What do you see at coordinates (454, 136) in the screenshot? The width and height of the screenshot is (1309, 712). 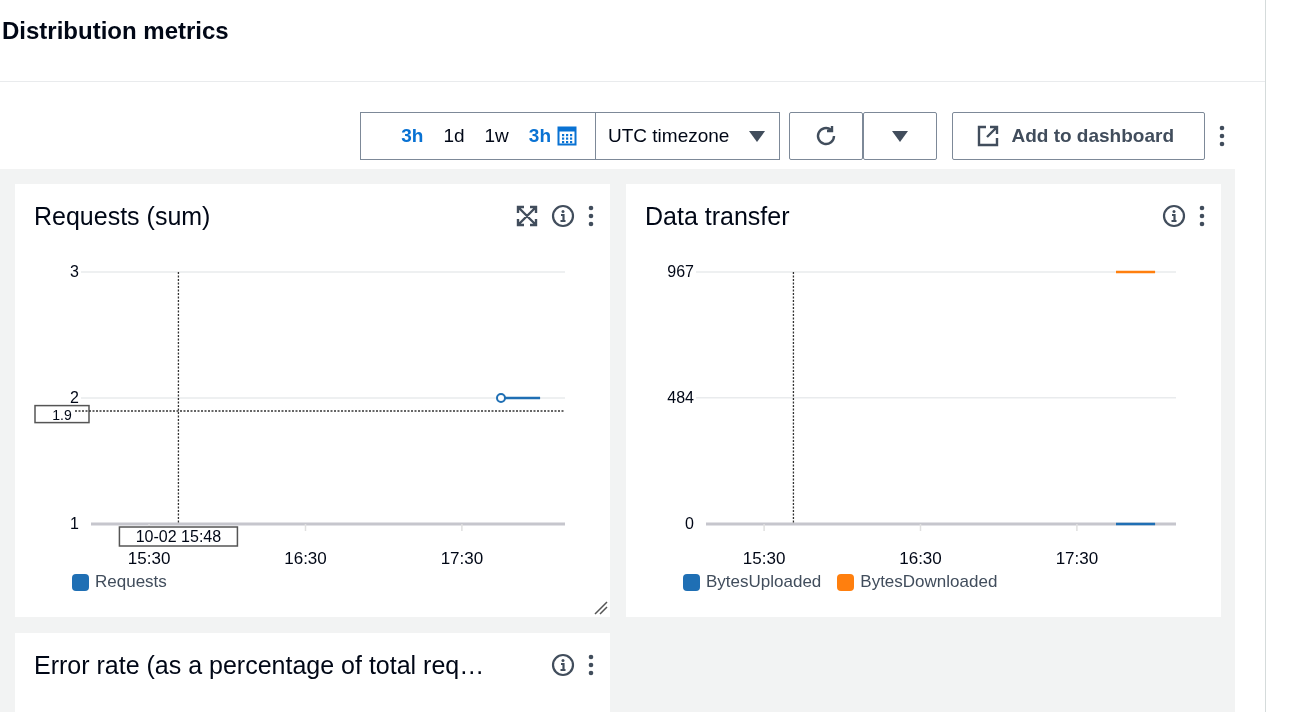 I see `time-range-option: 1d` at bounding box center [454, 136].